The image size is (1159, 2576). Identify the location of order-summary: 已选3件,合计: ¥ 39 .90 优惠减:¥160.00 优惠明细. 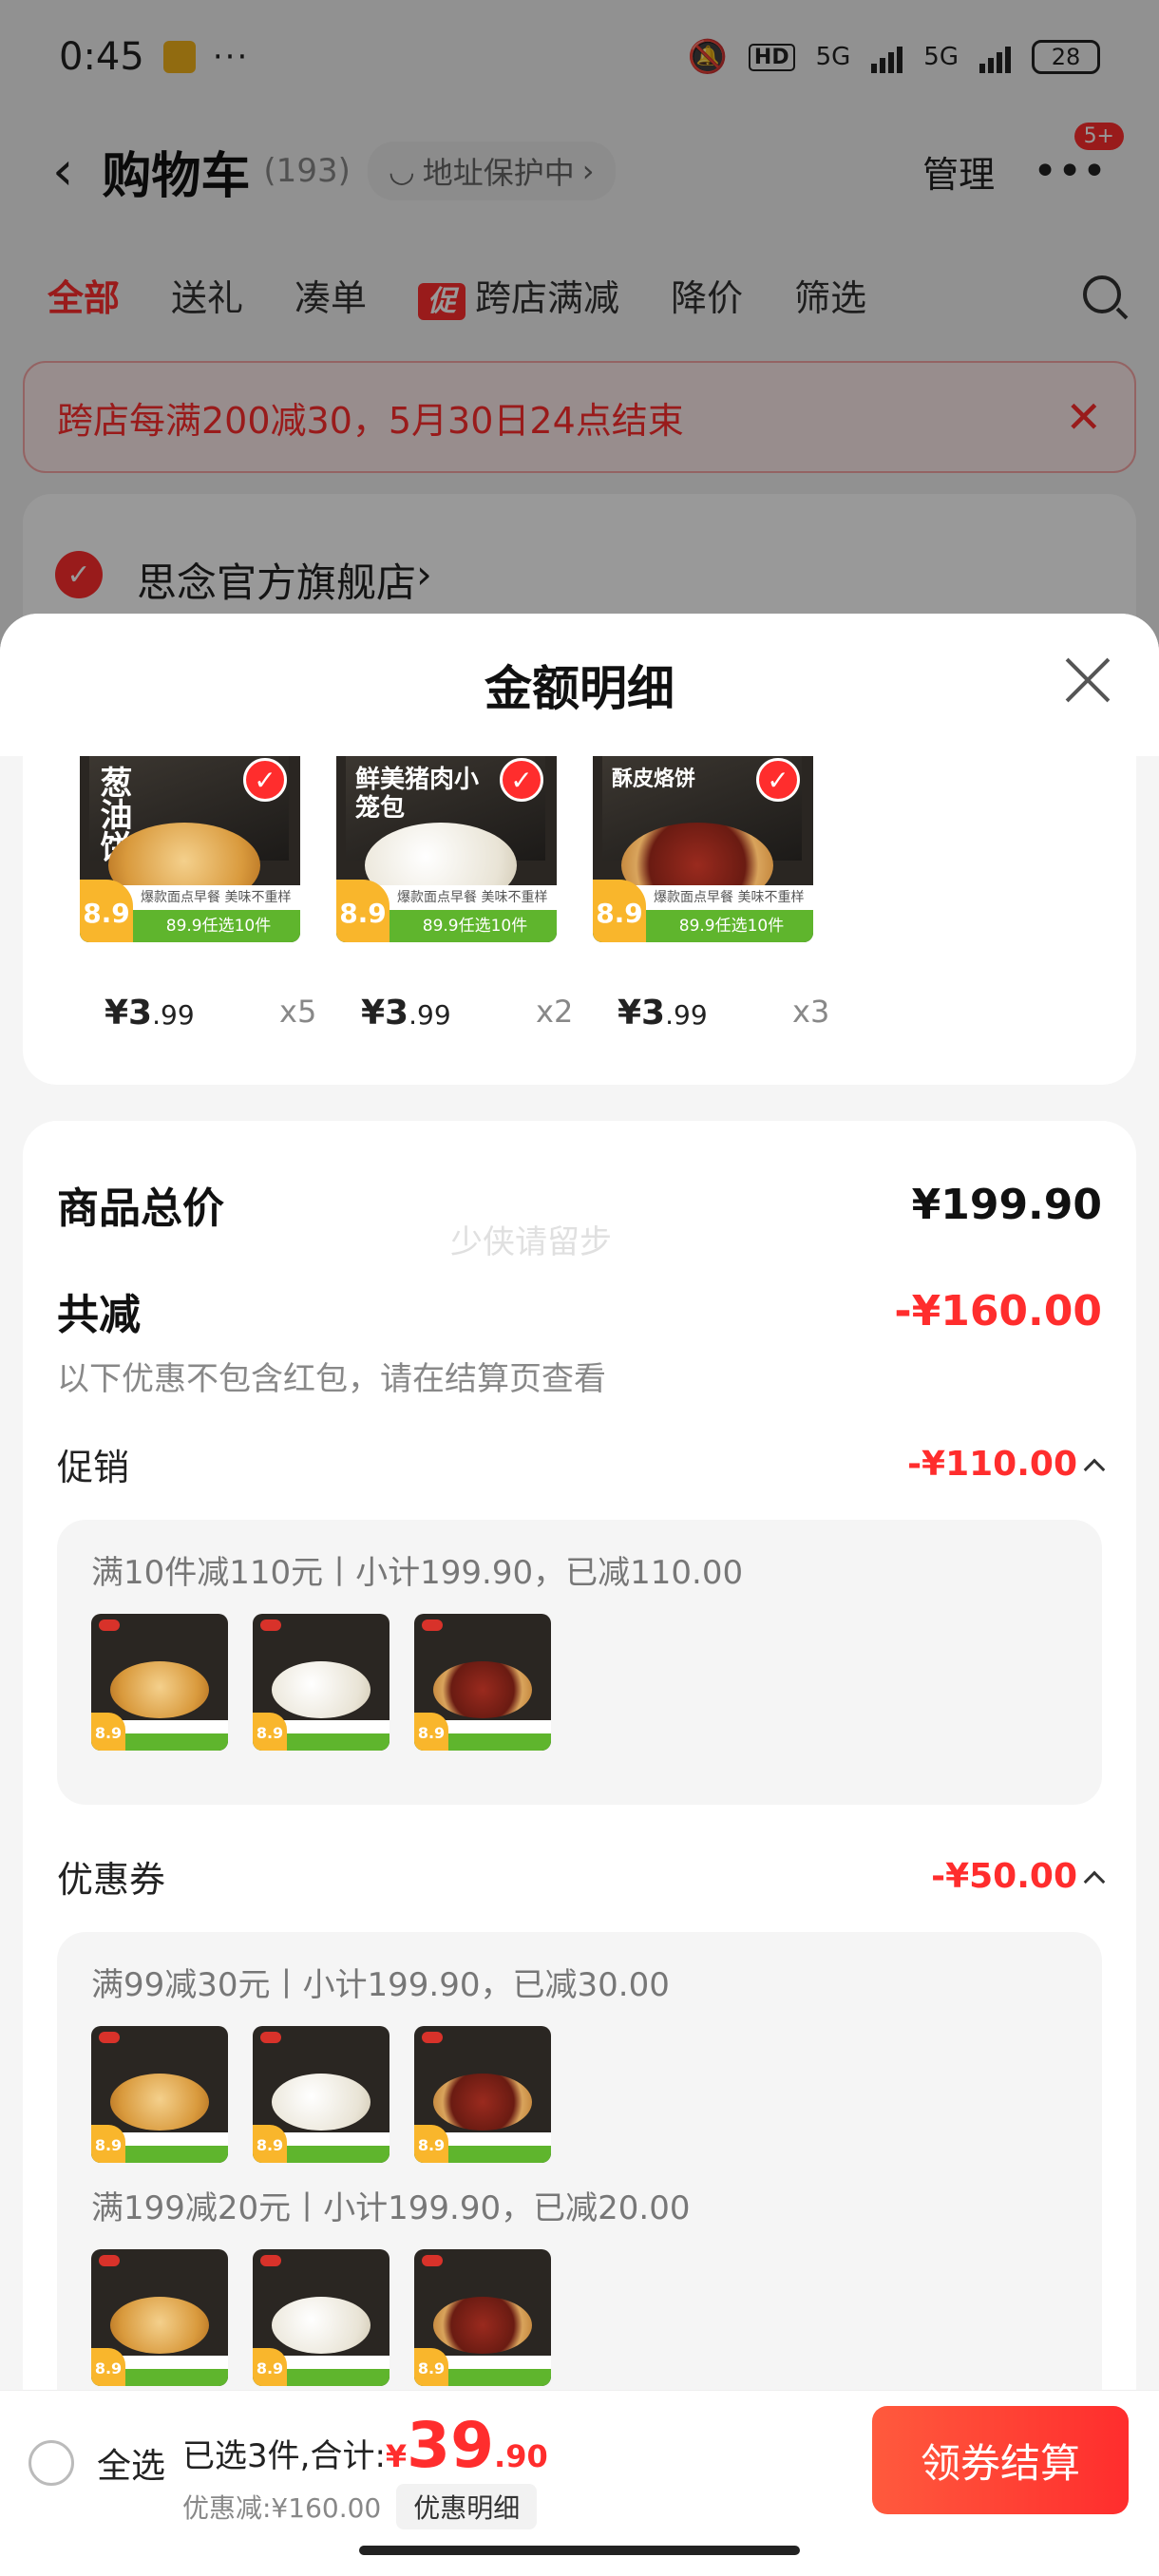
(365, 2469).